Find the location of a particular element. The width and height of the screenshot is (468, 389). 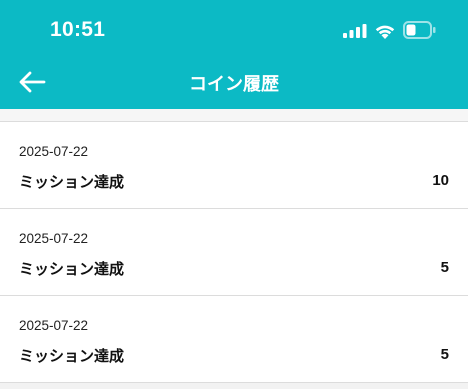

history-amount: 10 is located at coordinates (440, 180).